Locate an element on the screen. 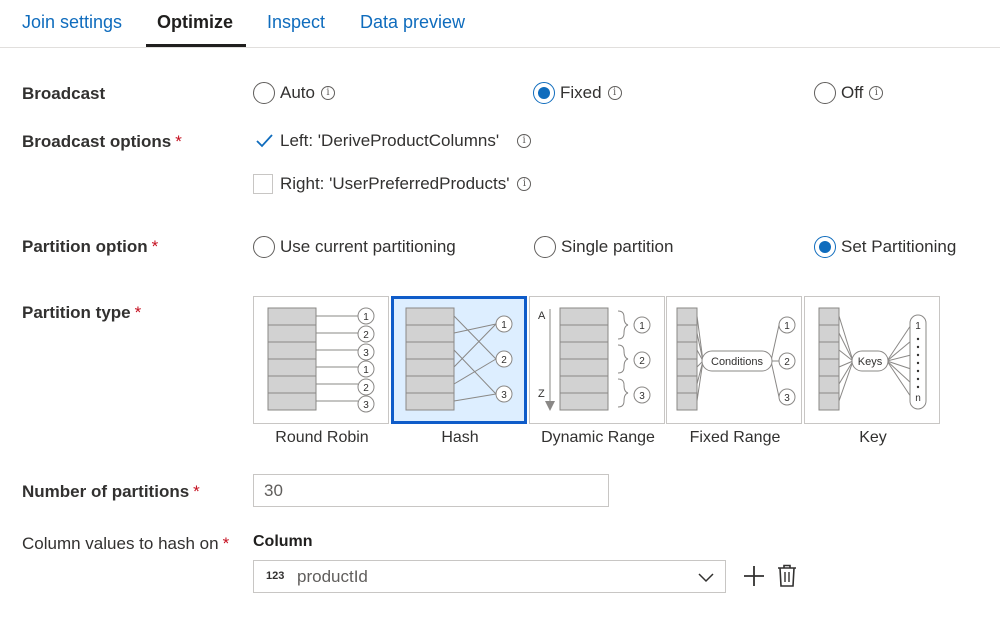 This screenshot has height=618, width=1000. hash-columns-label-text: Column values to hash on is located at coordinates (120, 543).